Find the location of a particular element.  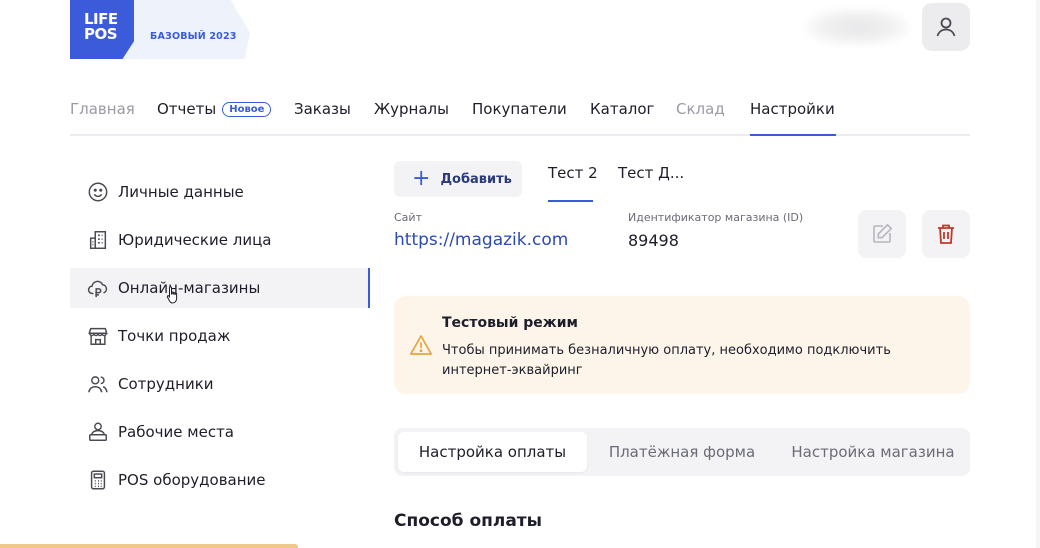

nav-item-customers: Покупатели is located at coordinates (519, 109).